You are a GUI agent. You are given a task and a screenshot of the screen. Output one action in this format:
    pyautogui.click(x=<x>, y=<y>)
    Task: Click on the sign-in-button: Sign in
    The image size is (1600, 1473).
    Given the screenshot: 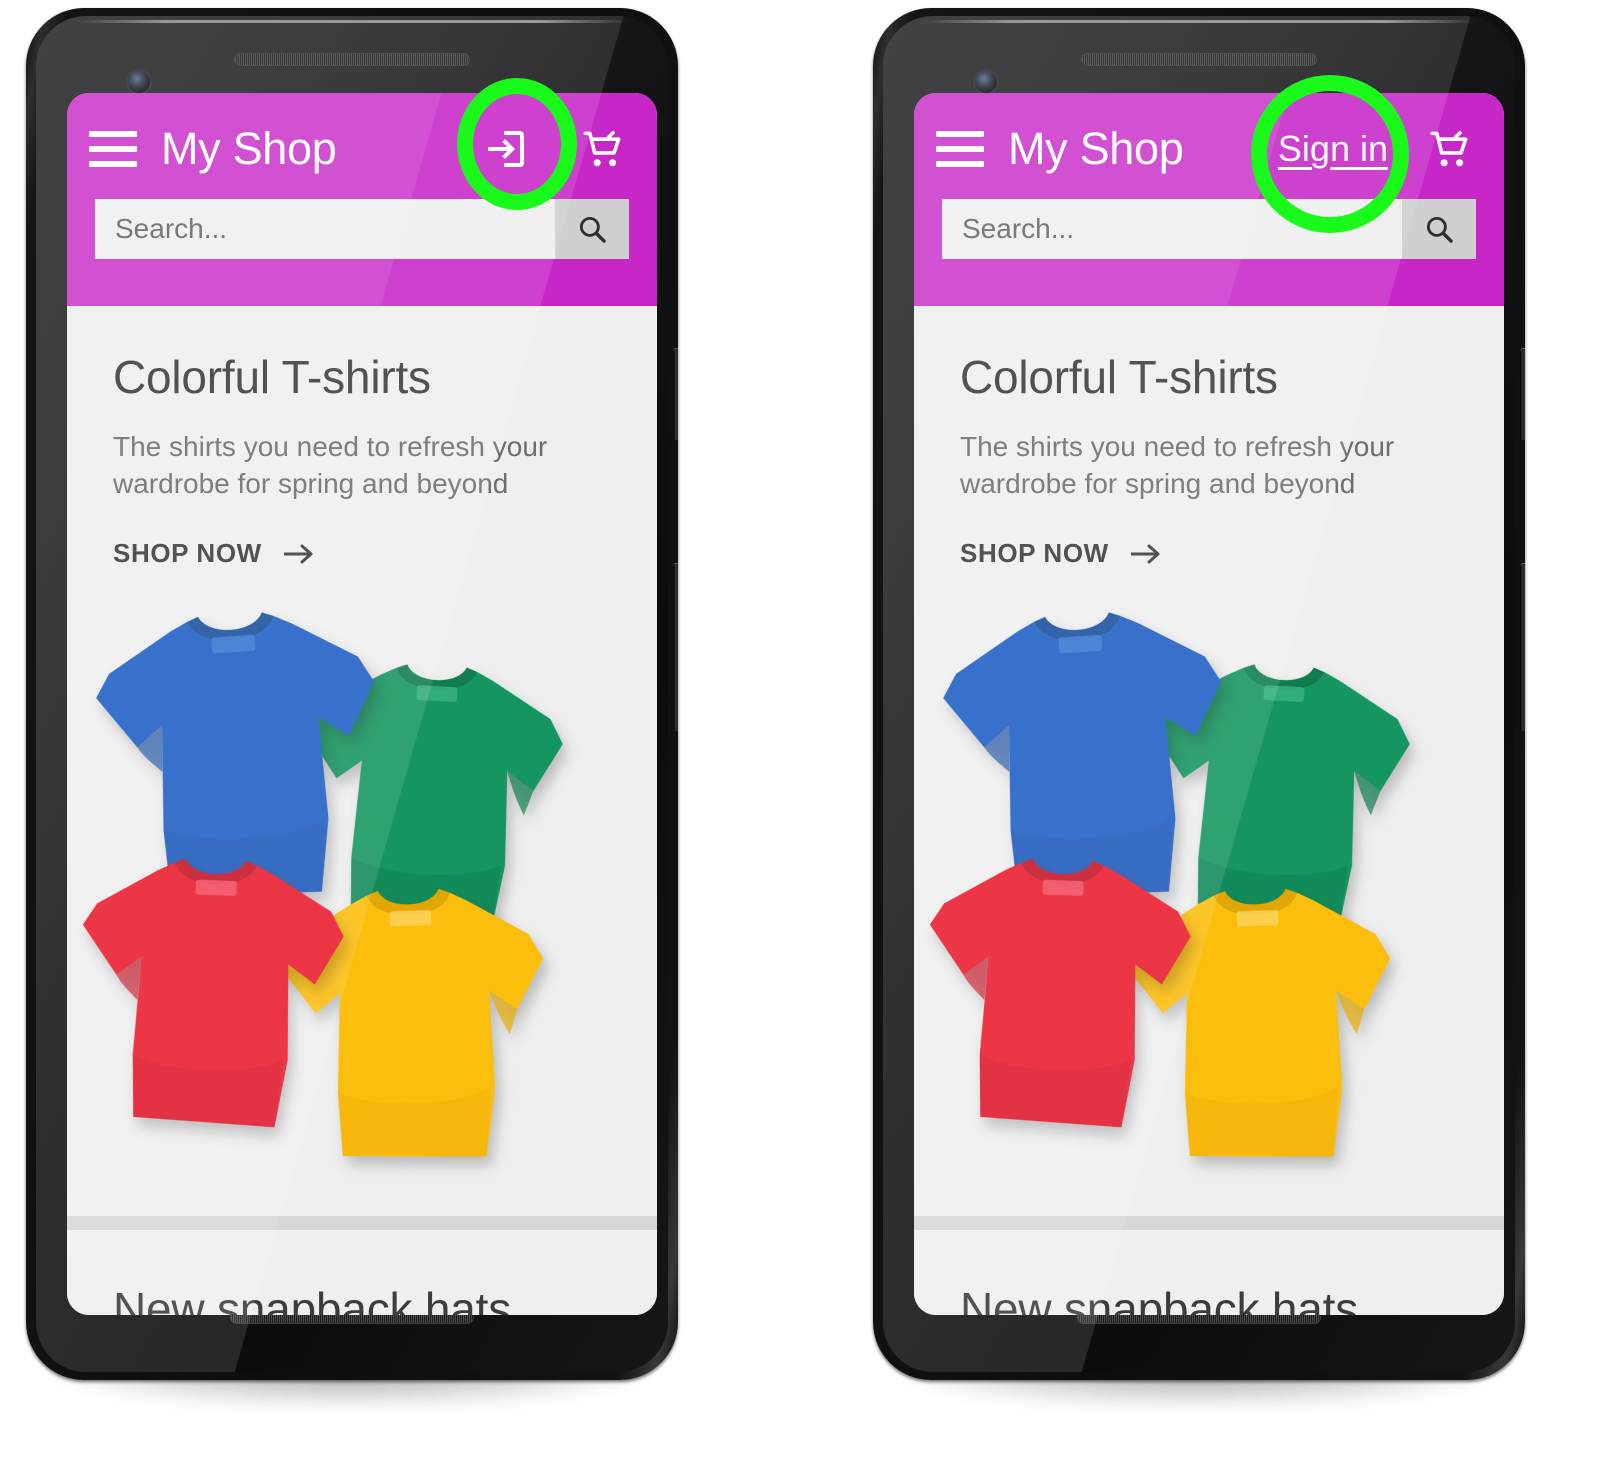 What is the action you would take?
    pyautogui.click(x=1333, y=149)
    